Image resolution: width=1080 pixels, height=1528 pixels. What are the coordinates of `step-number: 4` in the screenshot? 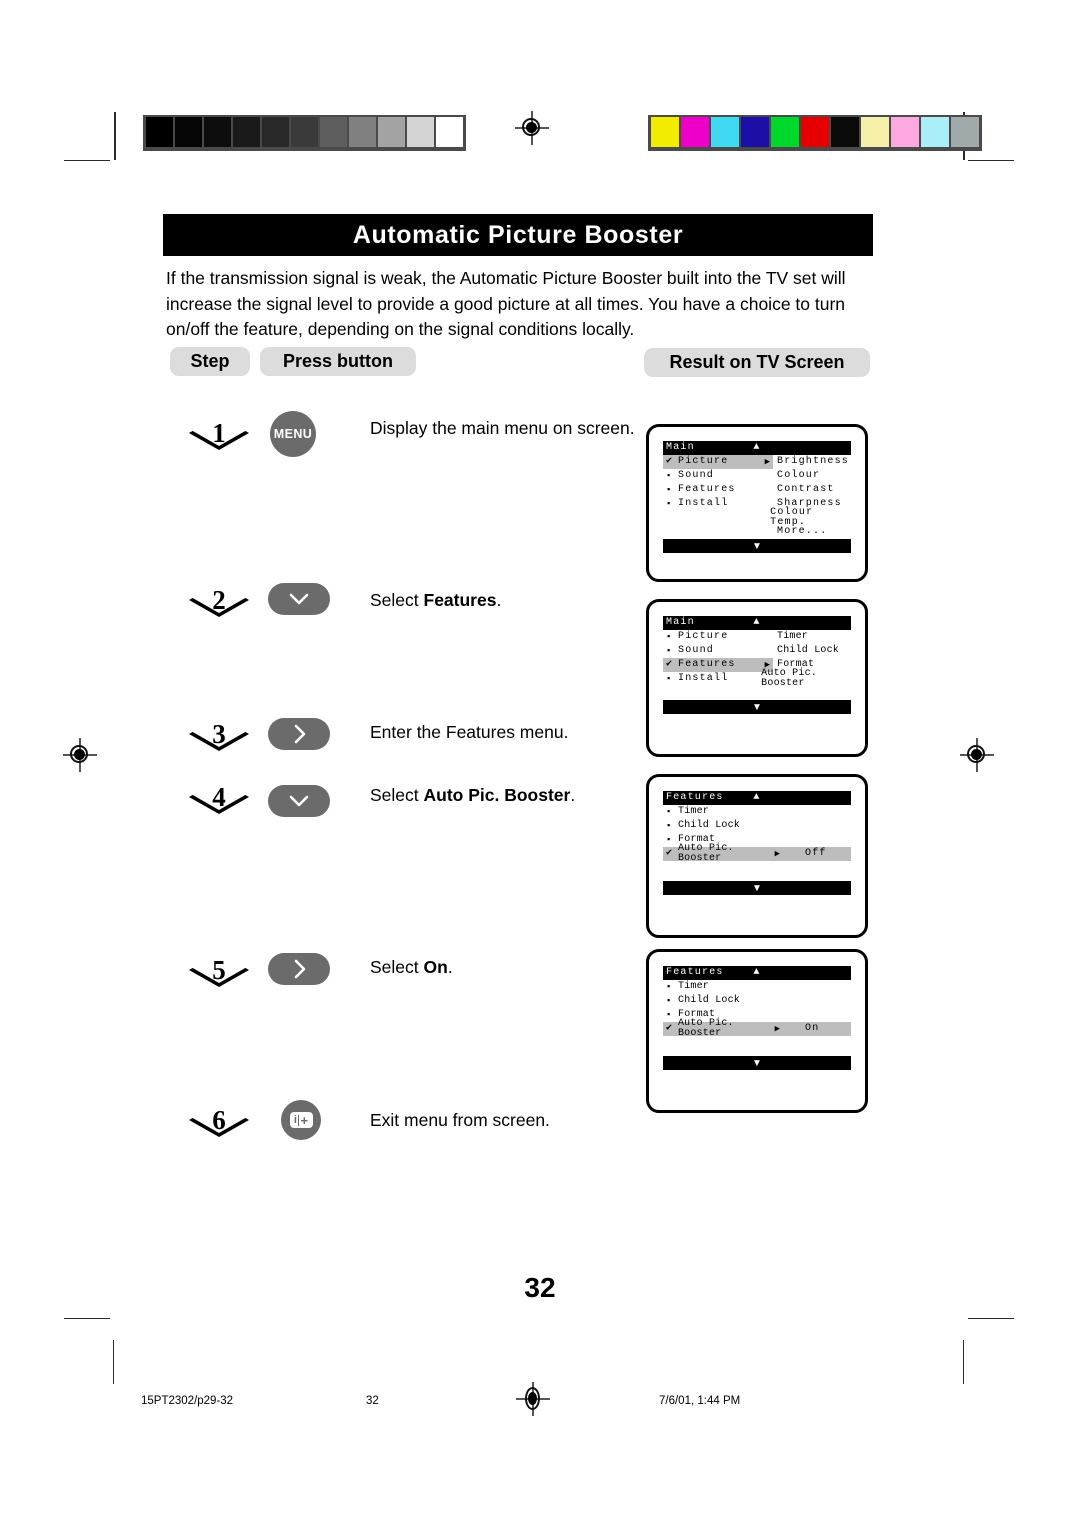 It's located at (219, 796).